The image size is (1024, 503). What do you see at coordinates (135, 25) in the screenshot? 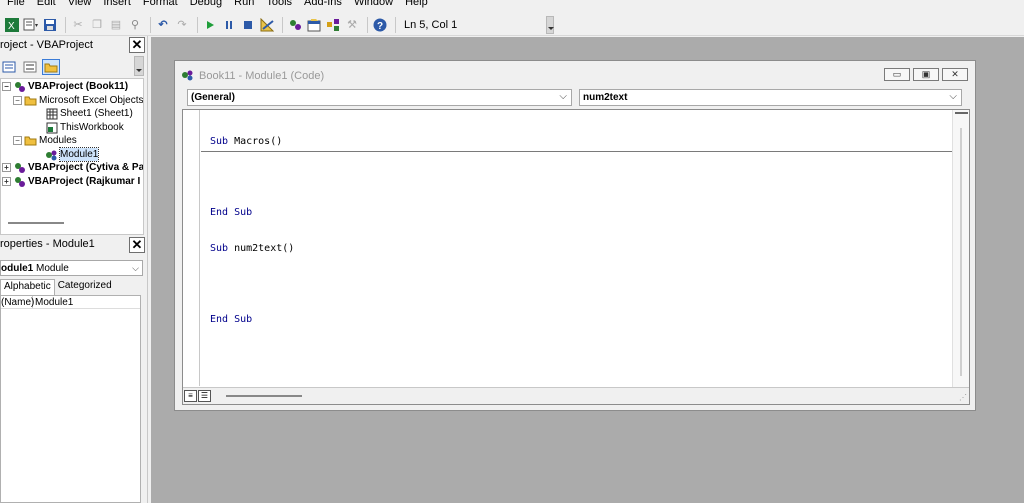
I see `find-icon: ⚲` at bounding box center [135, 25].